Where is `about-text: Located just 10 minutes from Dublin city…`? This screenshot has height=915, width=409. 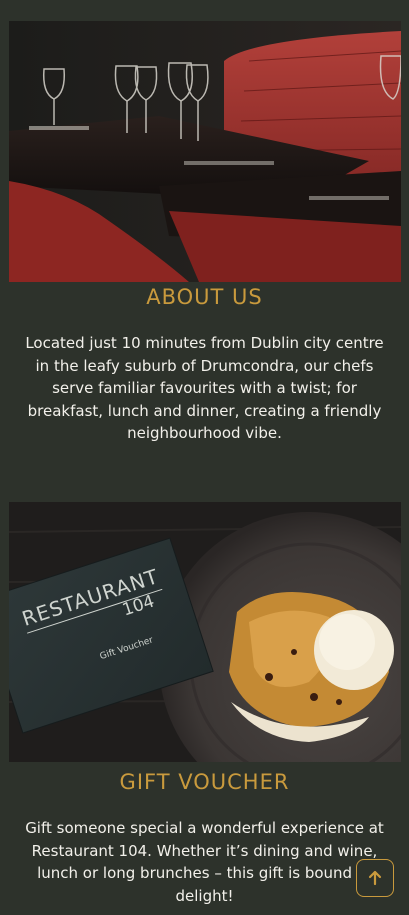 about-text: Located just 10 minutes from Dublin city… is located at coordinates (204, 388).